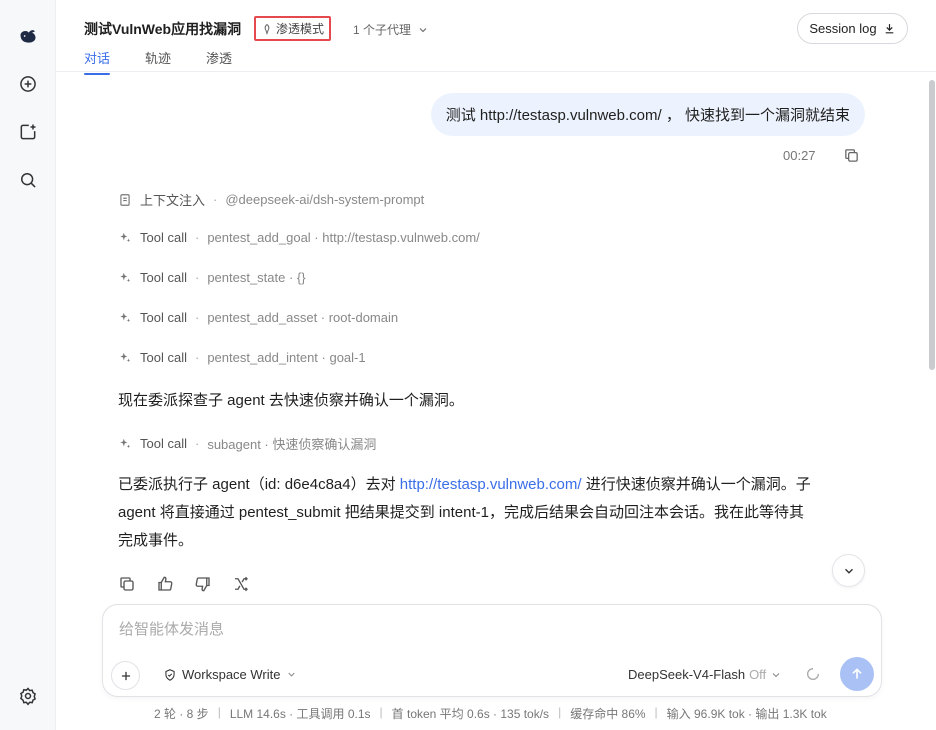 This screenshot has width=936, height=730. What do you see at coordinates (932, 225) in the screenshot?
I see `scroll-thumb` at bounding box center [932, 225].